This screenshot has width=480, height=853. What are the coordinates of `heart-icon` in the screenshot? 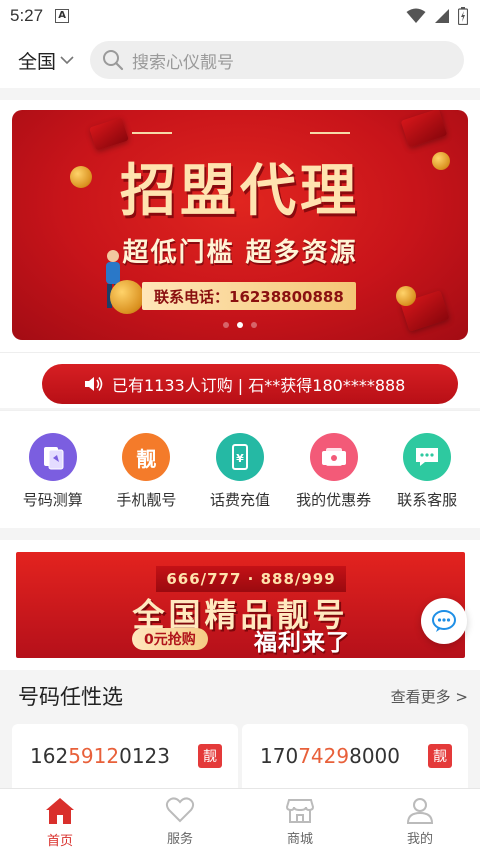 It's located at (180, 810).